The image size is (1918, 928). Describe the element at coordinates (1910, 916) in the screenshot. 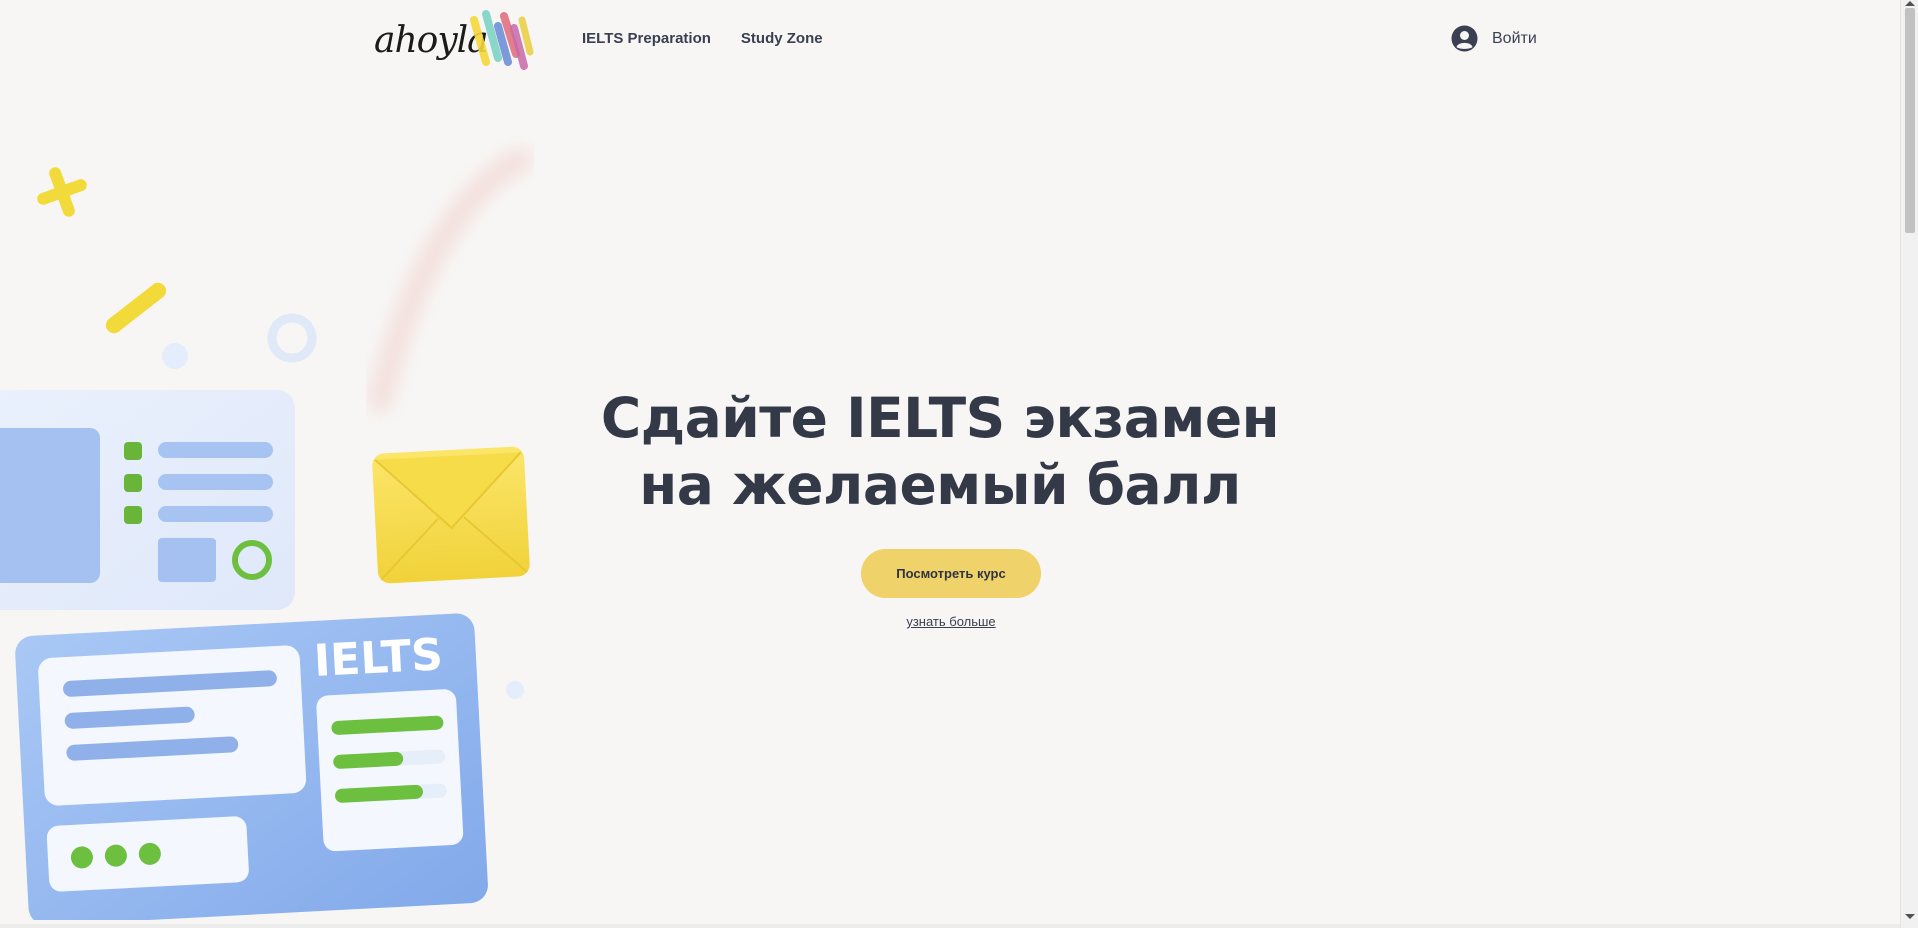

I see `scroll-down-icon` at that location.